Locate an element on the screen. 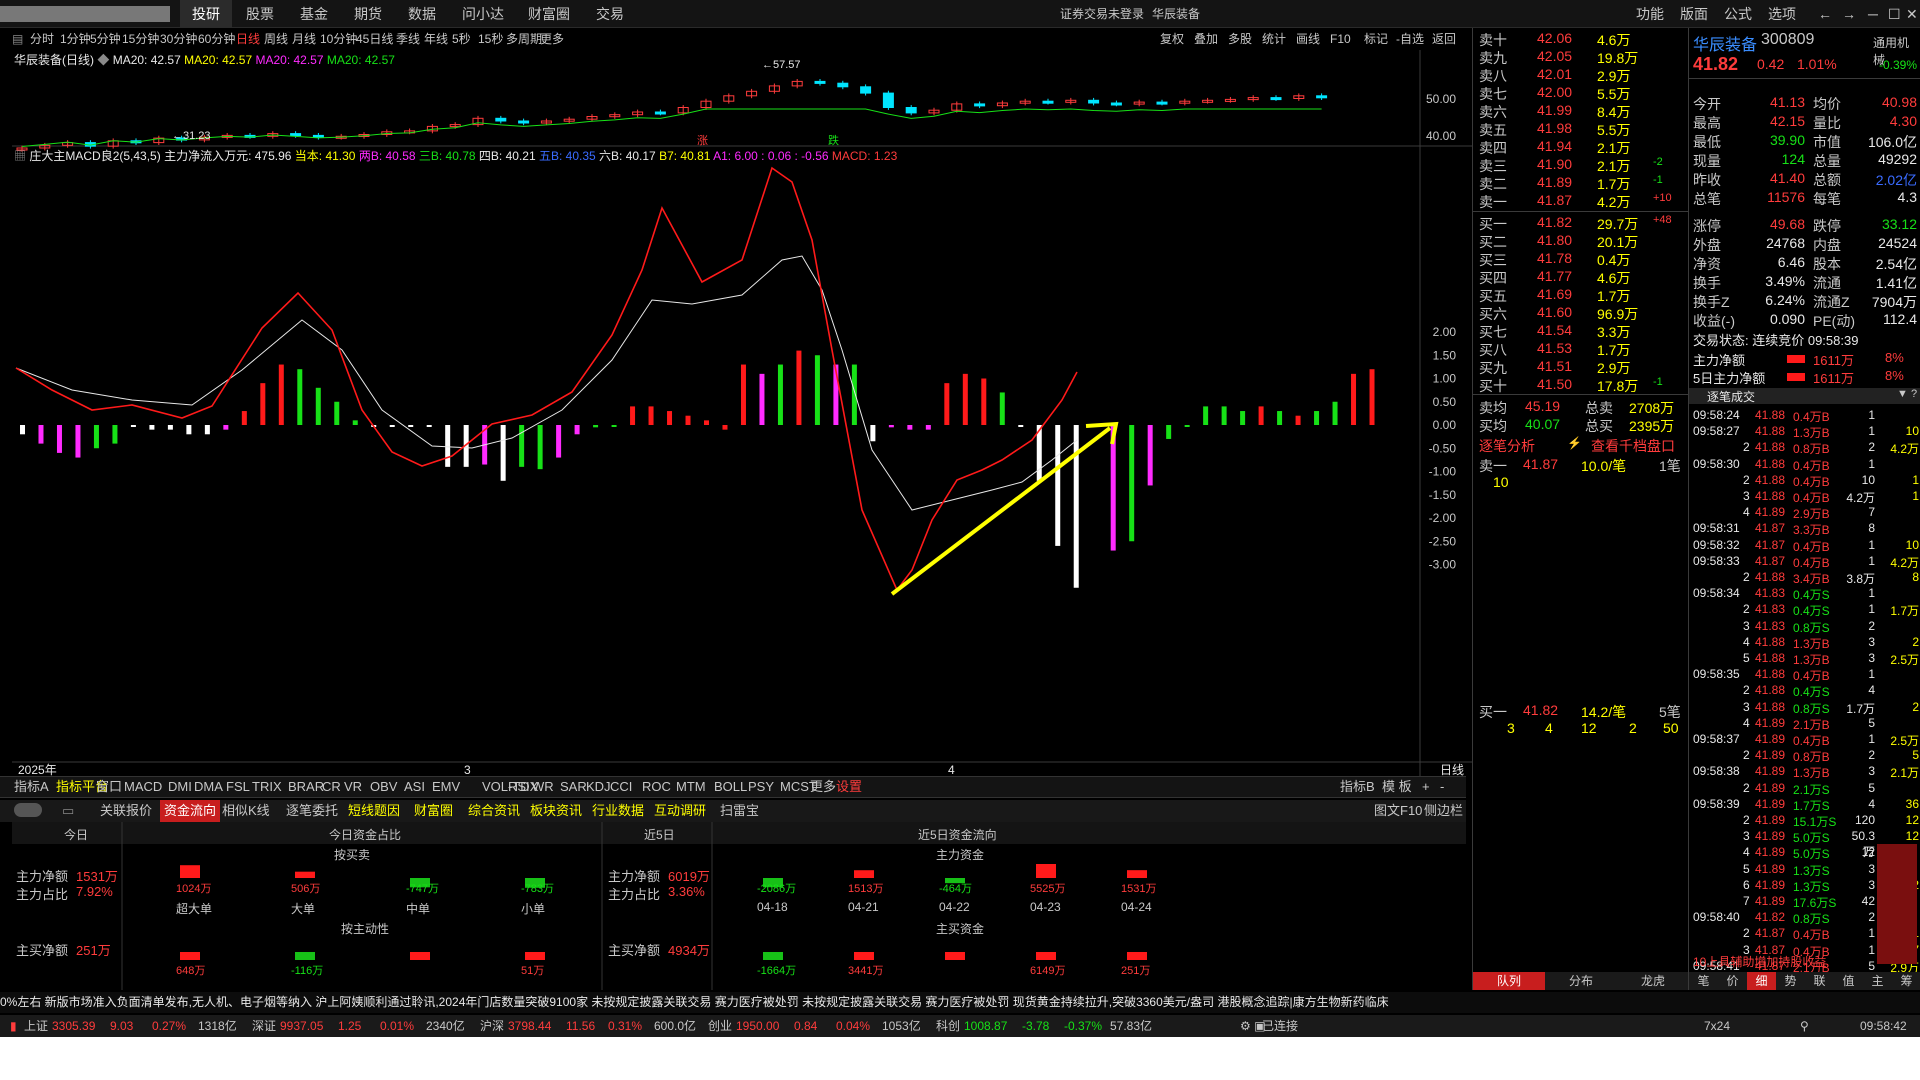  maximize-icon: ☐ is located at coordinates (1894, 14).